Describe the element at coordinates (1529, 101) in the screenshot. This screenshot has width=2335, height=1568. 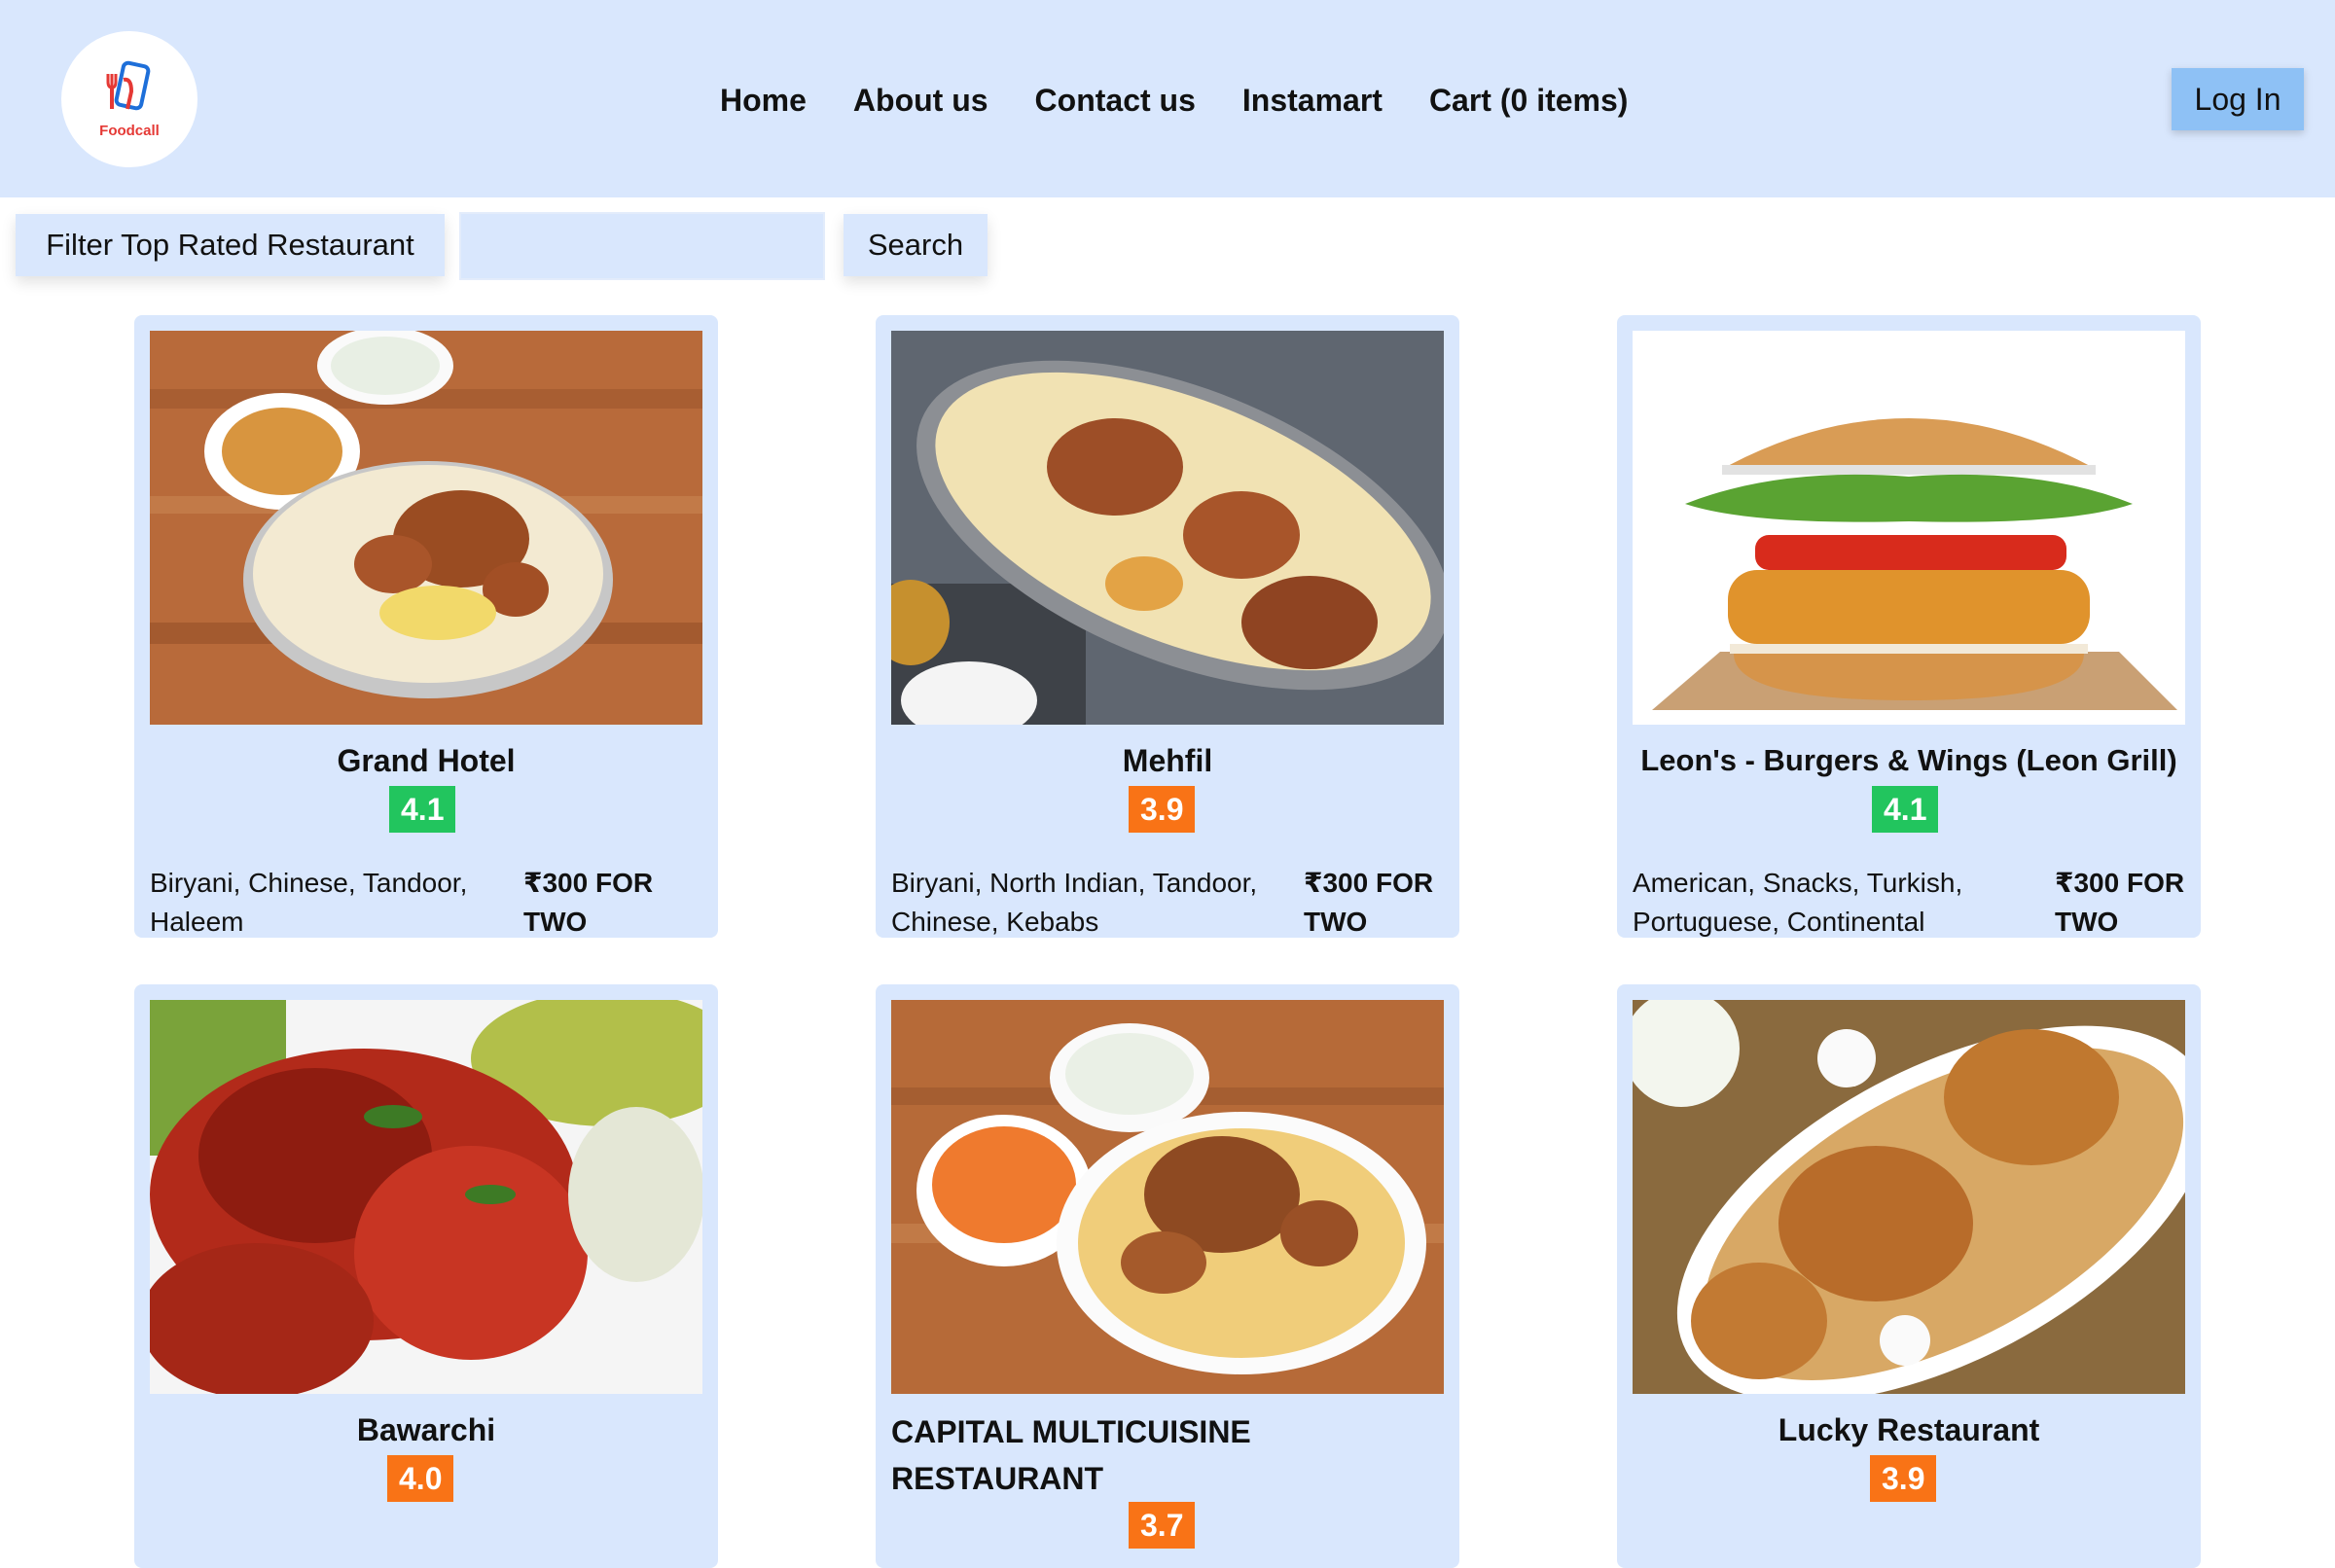
I see `nav-cart: Cart (0 items)` at that location.